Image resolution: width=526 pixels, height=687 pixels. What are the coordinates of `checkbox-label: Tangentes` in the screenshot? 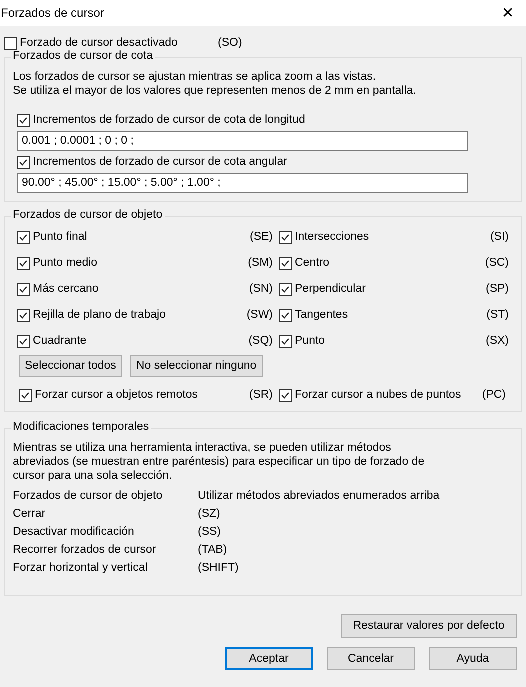 It's located at (321, 315).